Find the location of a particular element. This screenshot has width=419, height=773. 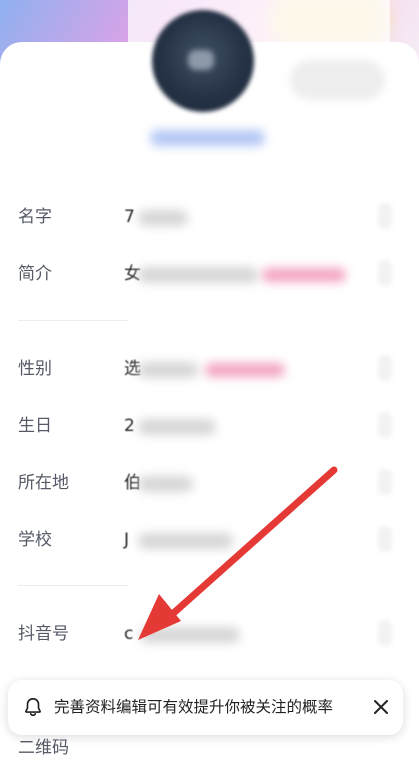

blurred-header-button is located at coordinates (337, 80).